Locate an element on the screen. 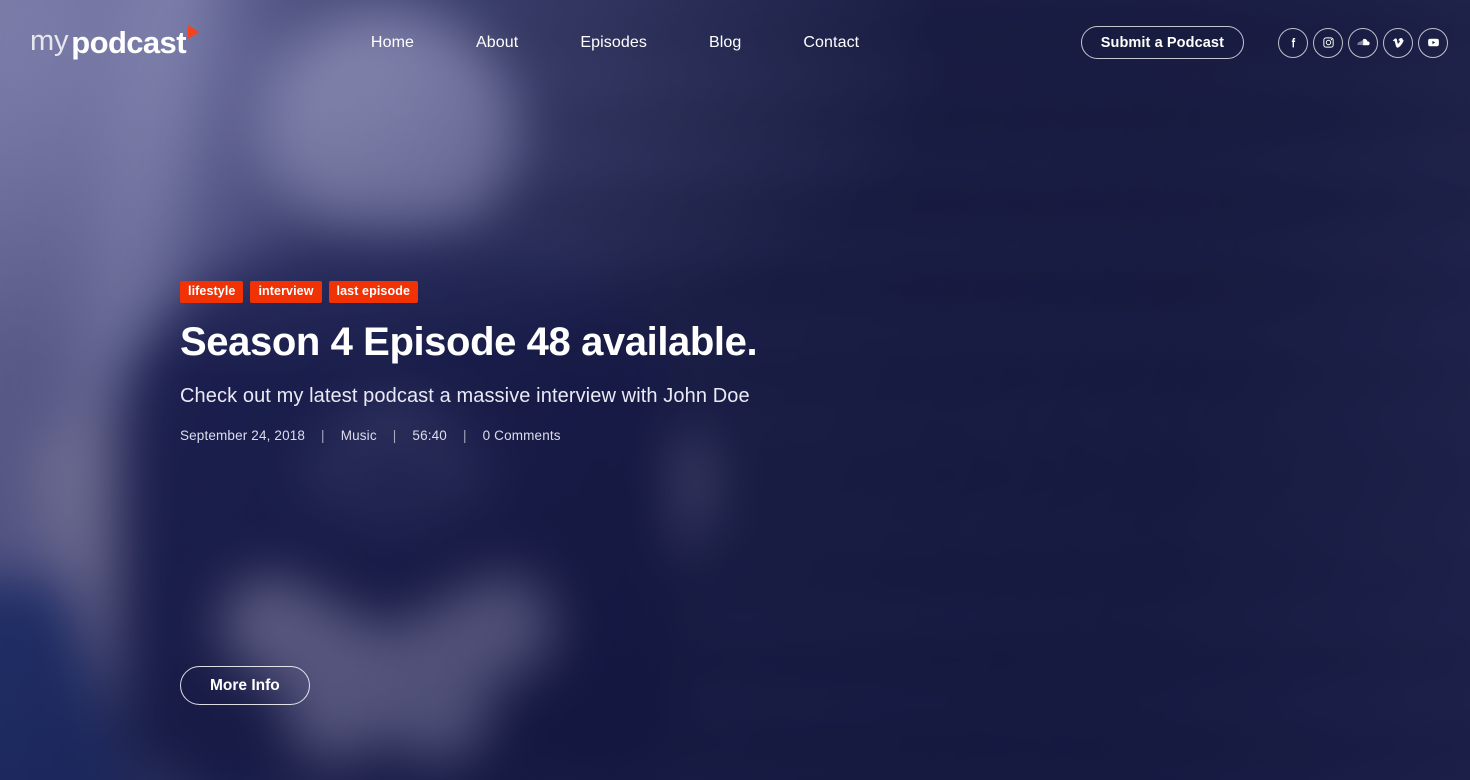 This screenshot has height=780, width=1470. social-links is located at coordinates (1363, 42).